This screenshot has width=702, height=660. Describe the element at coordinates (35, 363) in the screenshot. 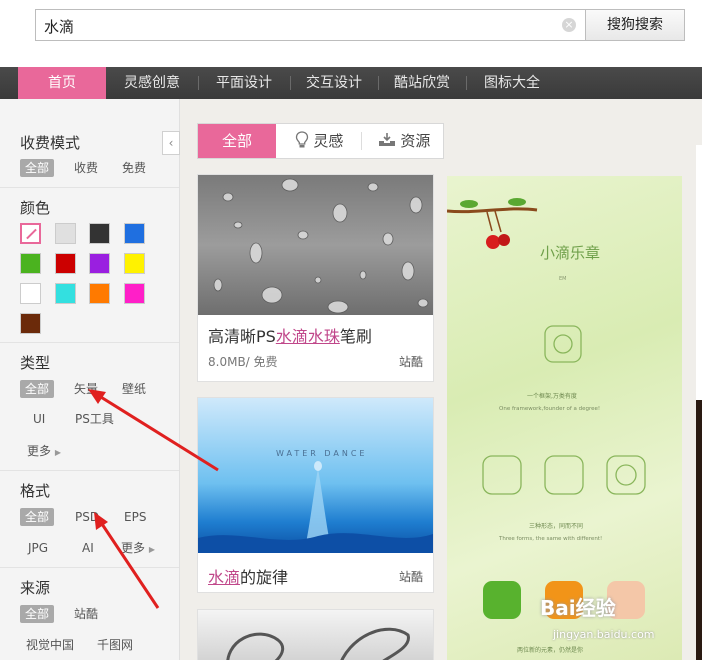

I see `type-title: 类型` at that location.